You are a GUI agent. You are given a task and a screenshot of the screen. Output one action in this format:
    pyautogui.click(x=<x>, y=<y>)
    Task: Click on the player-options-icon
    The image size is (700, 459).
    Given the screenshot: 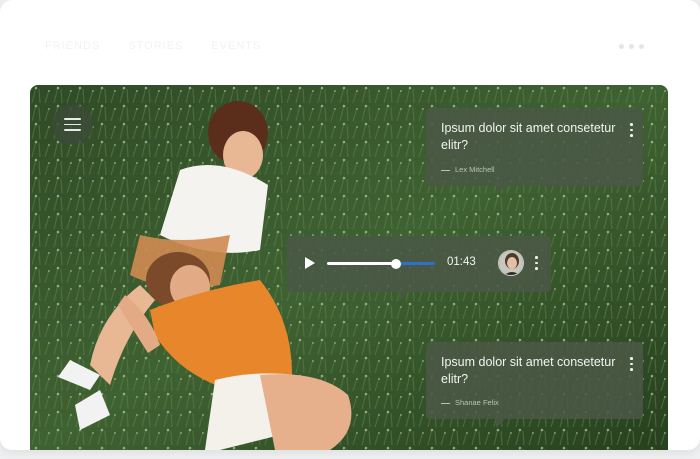 What is the action you would take?
    pyautogui.click(x=536, y=263)
    